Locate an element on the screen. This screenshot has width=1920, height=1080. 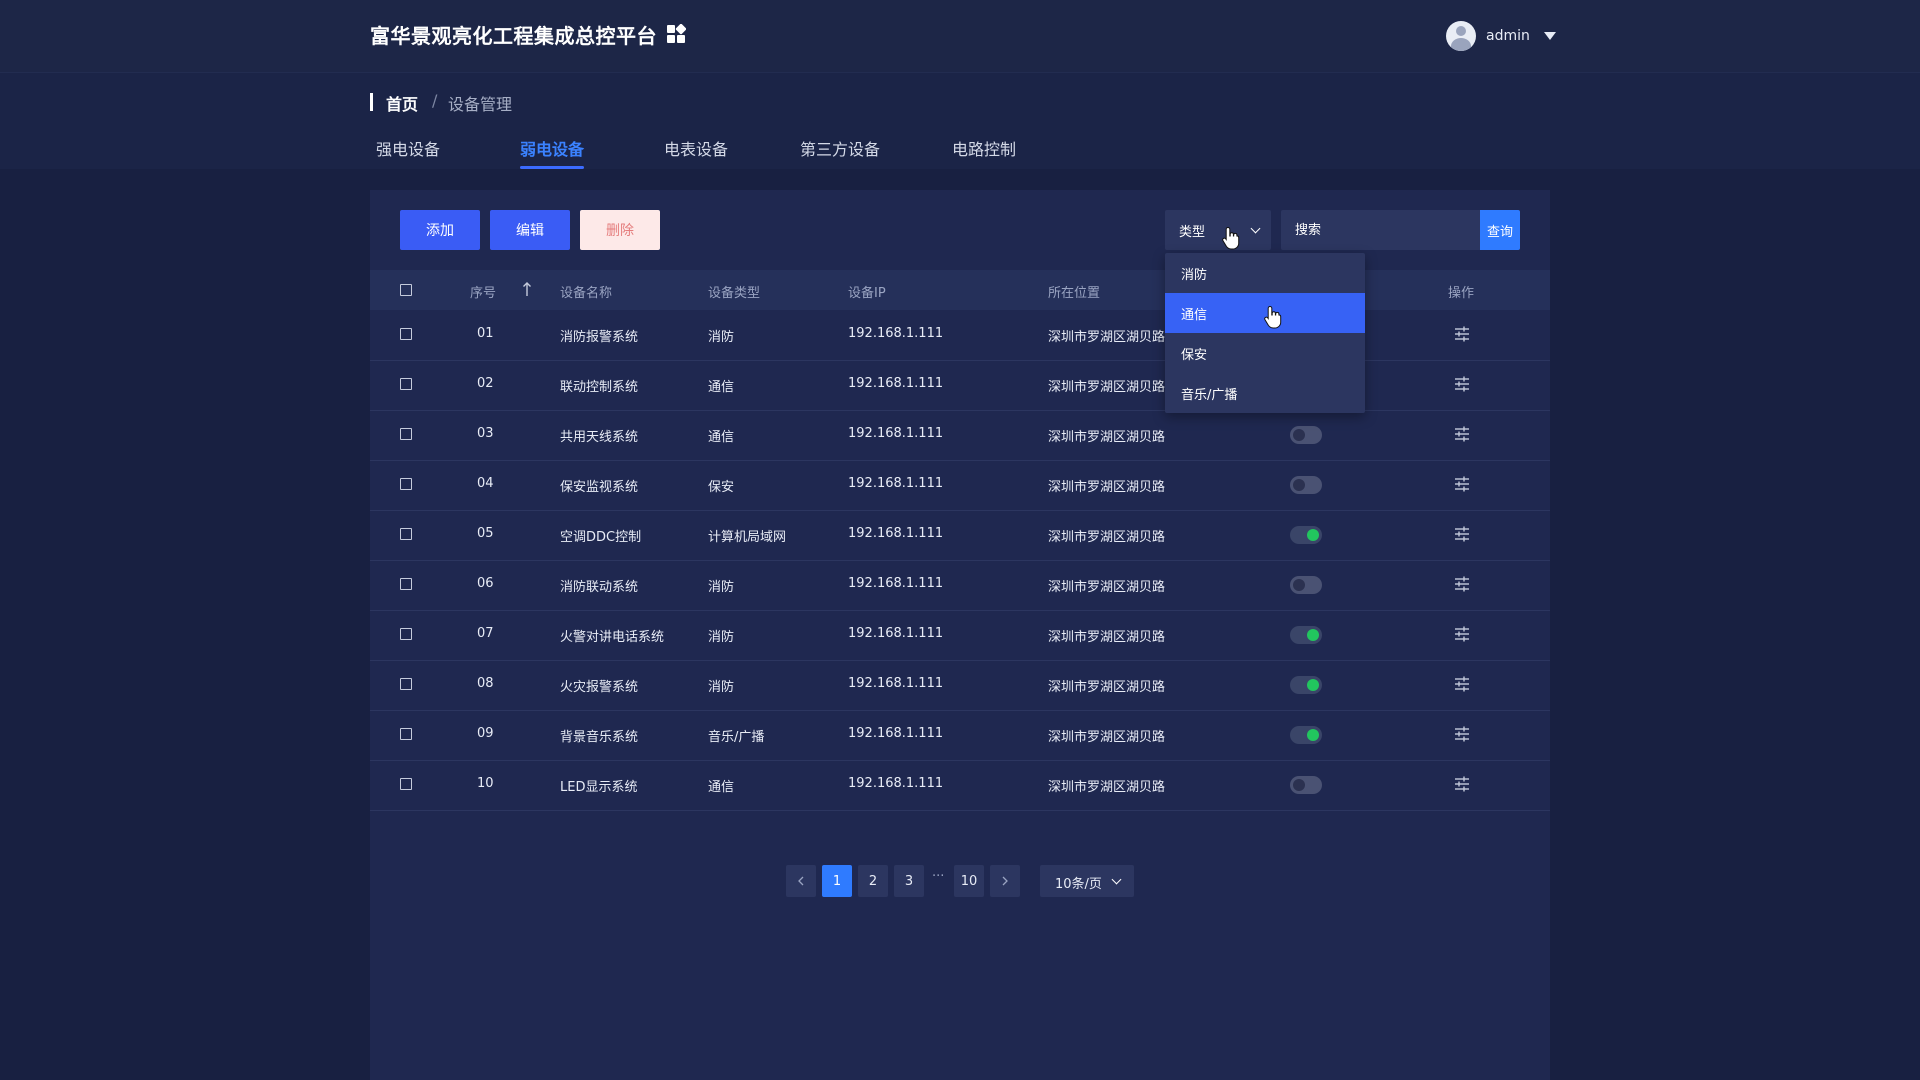
cell-device-name: 消防报警系统 is located at coordinates (599, 337).